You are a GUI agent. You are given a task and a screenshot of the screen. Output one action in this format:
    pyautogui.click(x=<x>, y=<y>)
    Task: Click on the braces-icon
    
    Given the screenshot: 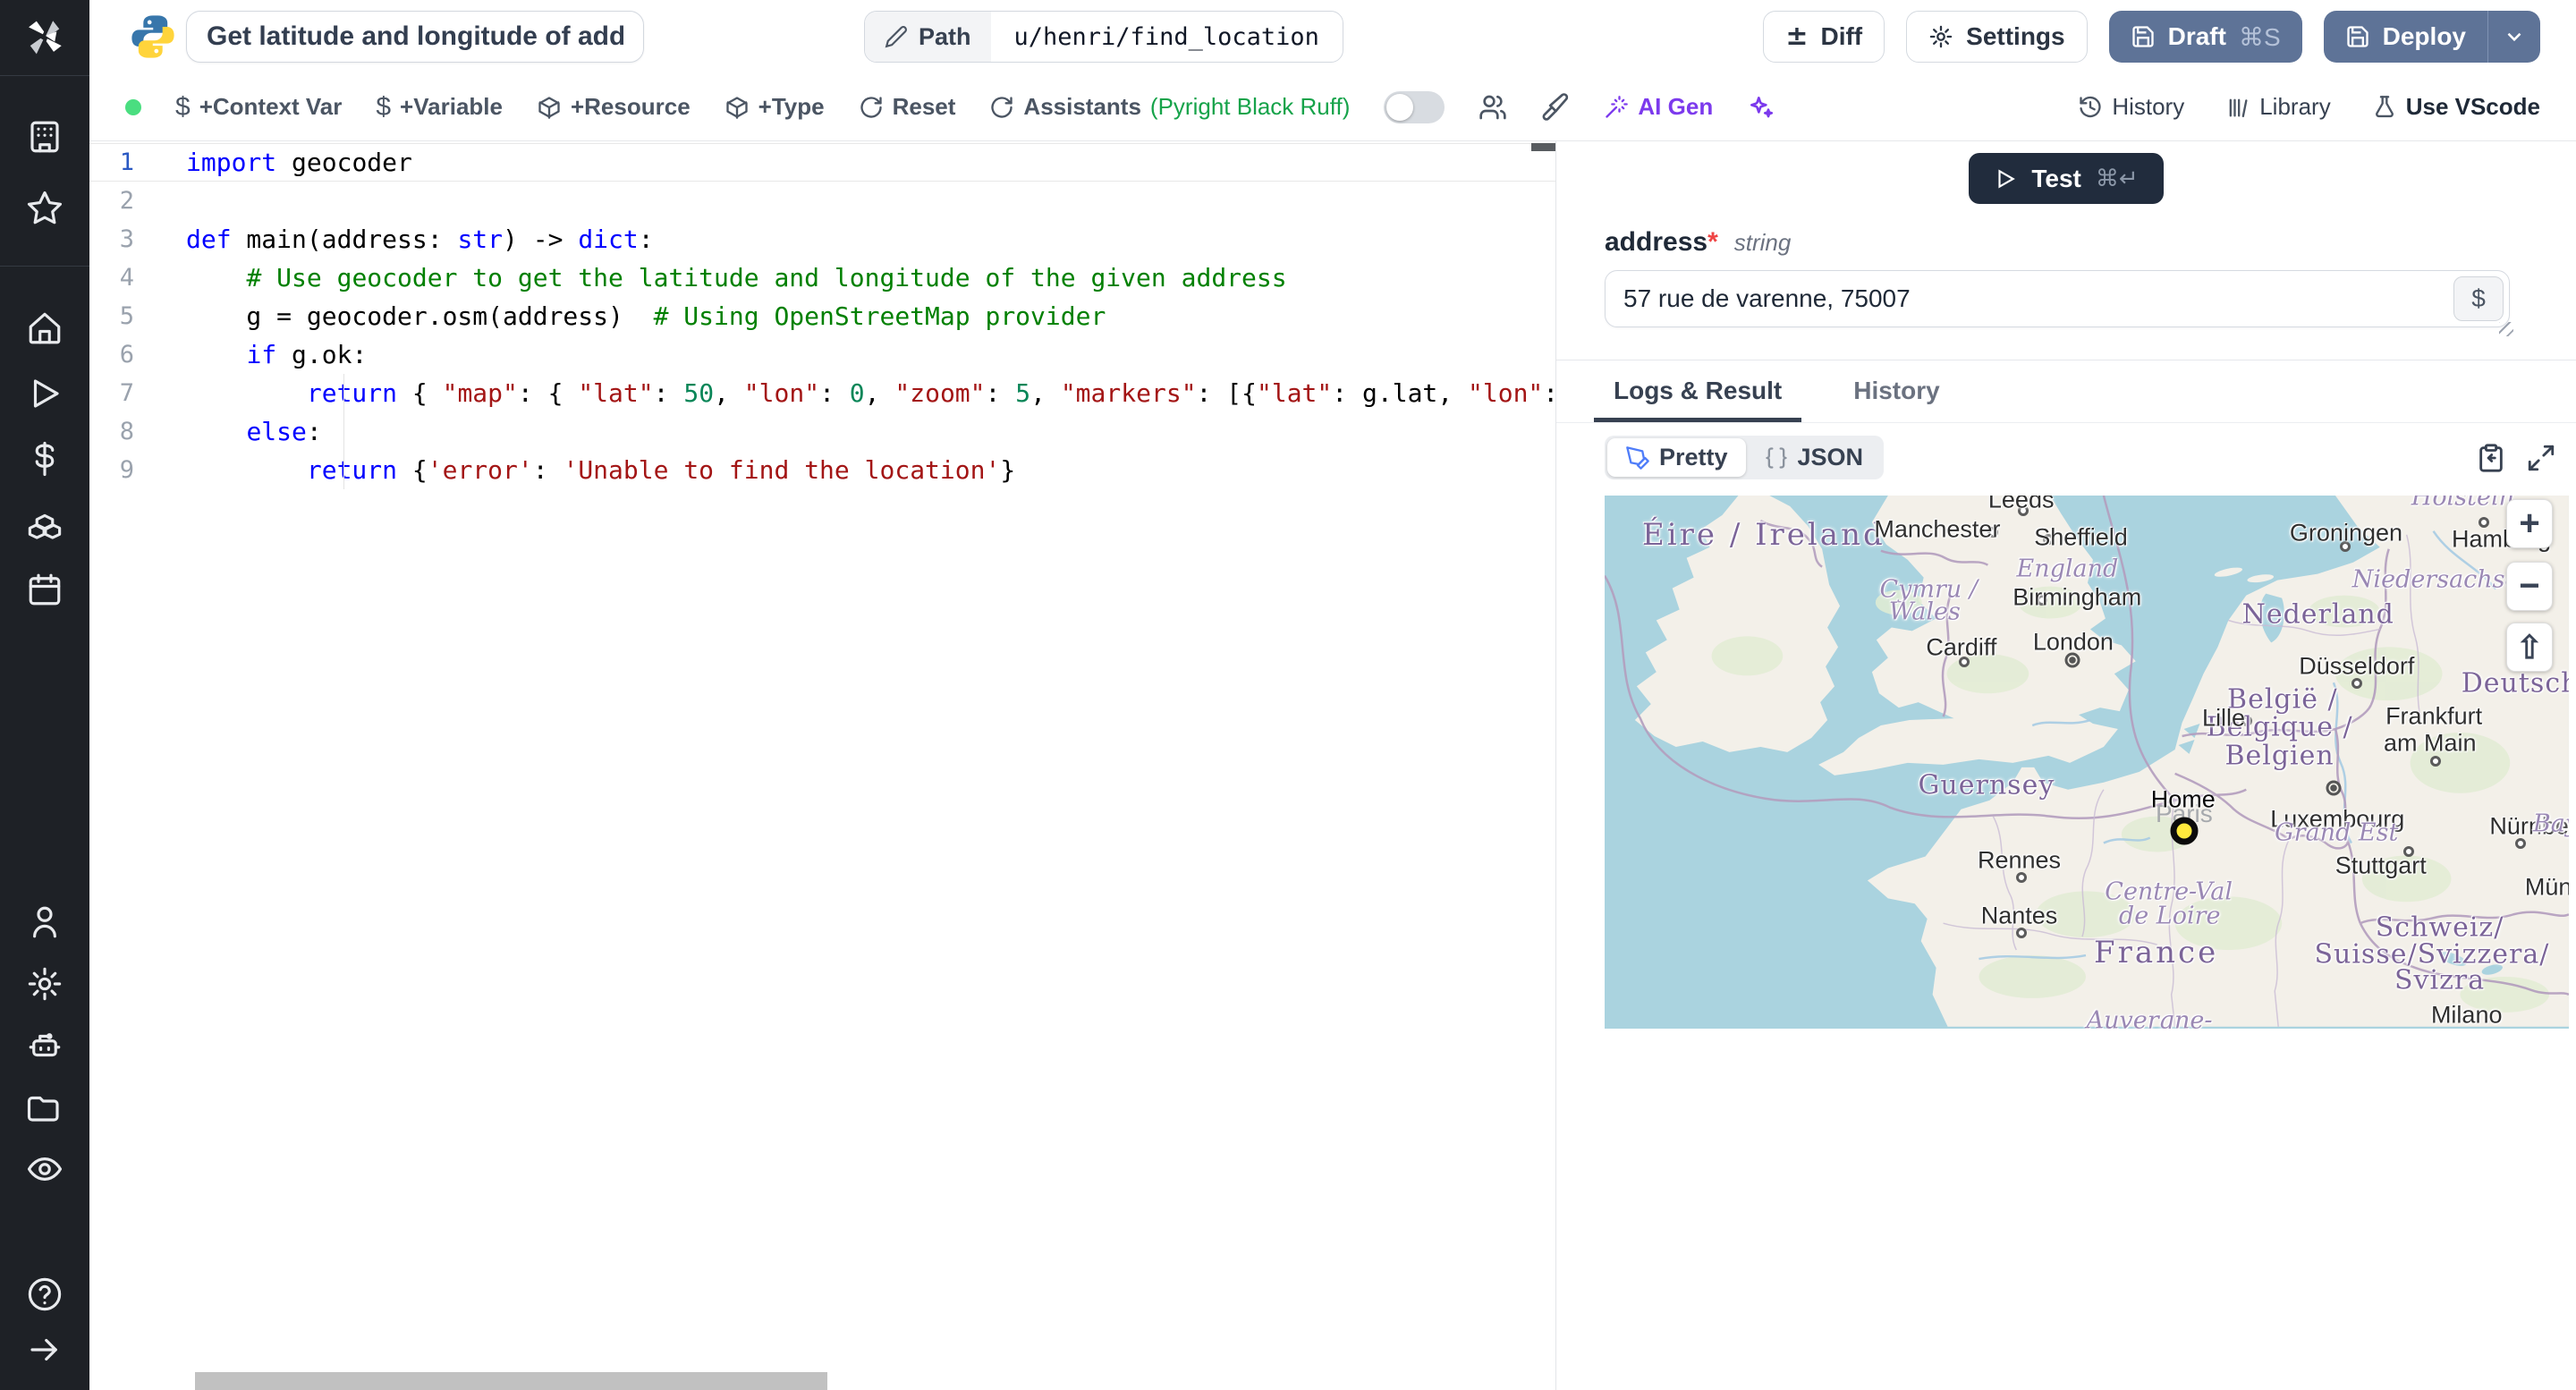 What is the action you would take?
    pyautogui.click(x=1776, y=457)
    